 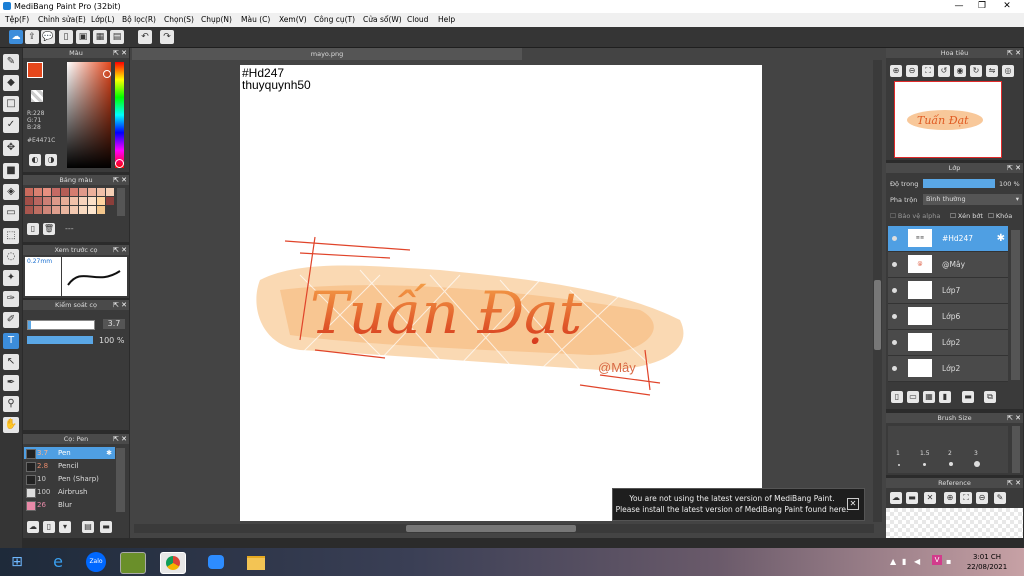 What do you see at coordinates (966, 216) in the screenshot?
I see `clipping-checkbox: ☐ Xén bớt` at bounding box center [966, 216].